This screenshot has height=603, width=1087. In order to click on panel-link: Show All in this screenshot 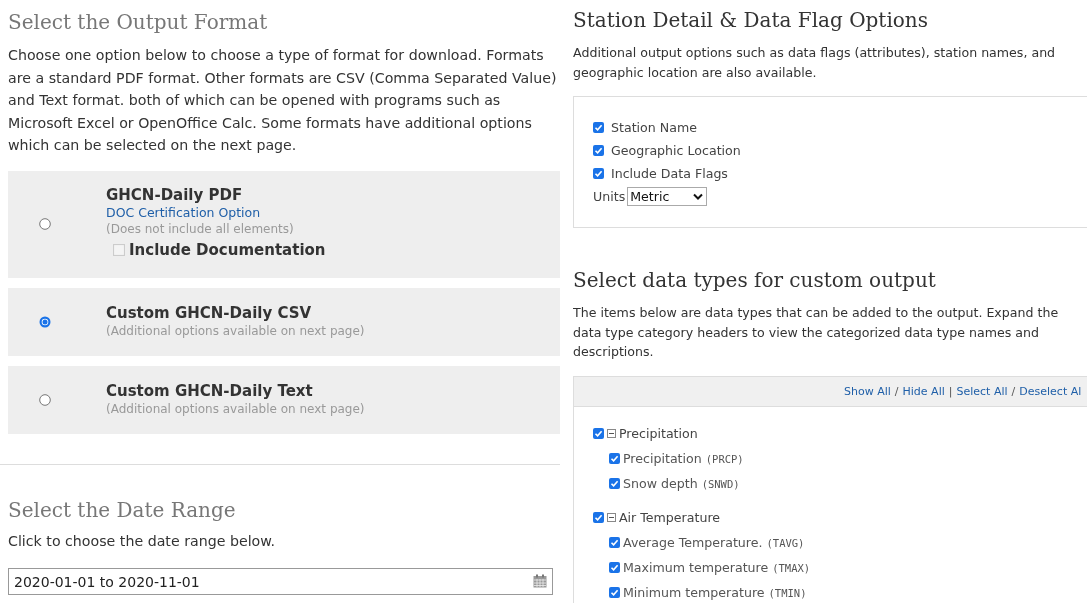, I will do `click(867, 391)`.